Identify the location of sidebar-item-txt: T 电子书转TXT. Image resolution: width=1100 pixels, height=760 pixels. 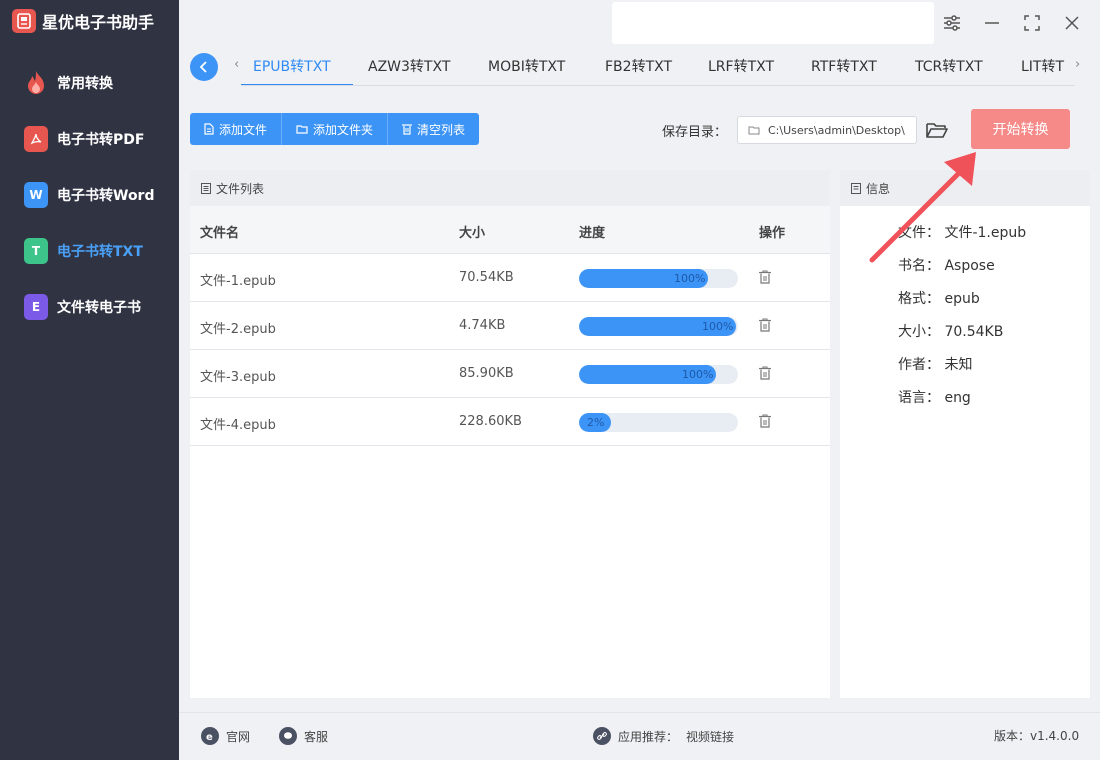
(83, 251).